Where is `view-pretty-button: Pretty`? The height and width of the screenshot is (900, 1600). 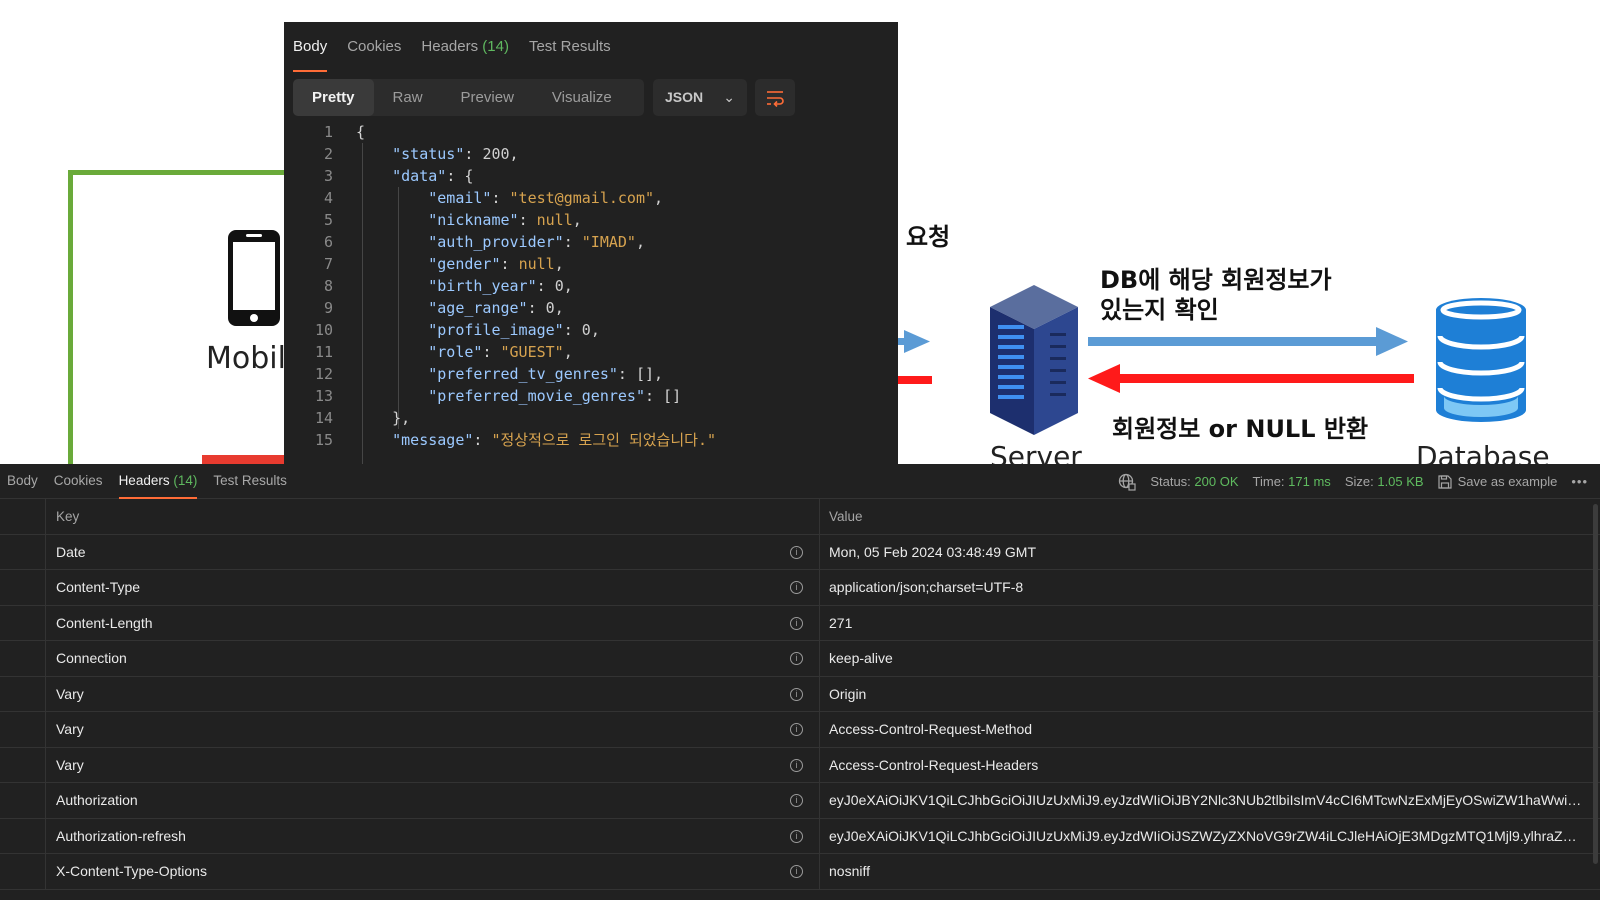
view-pretty-button: Pretty is located at coordinates (333, 97).